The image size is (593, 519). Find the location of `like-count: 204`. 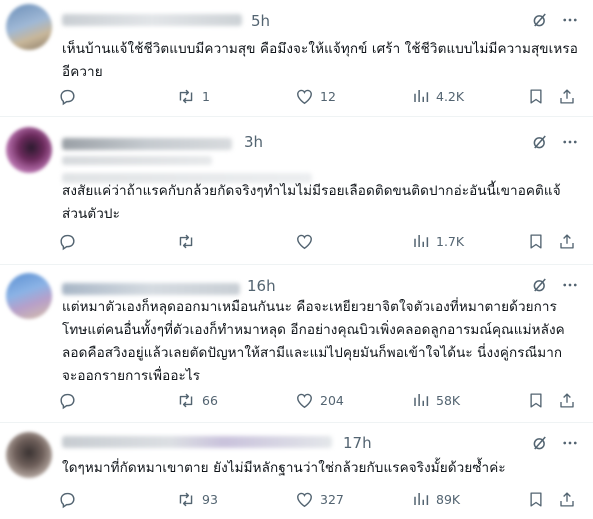

like-count: 204 is located at coordinates (332, 400).